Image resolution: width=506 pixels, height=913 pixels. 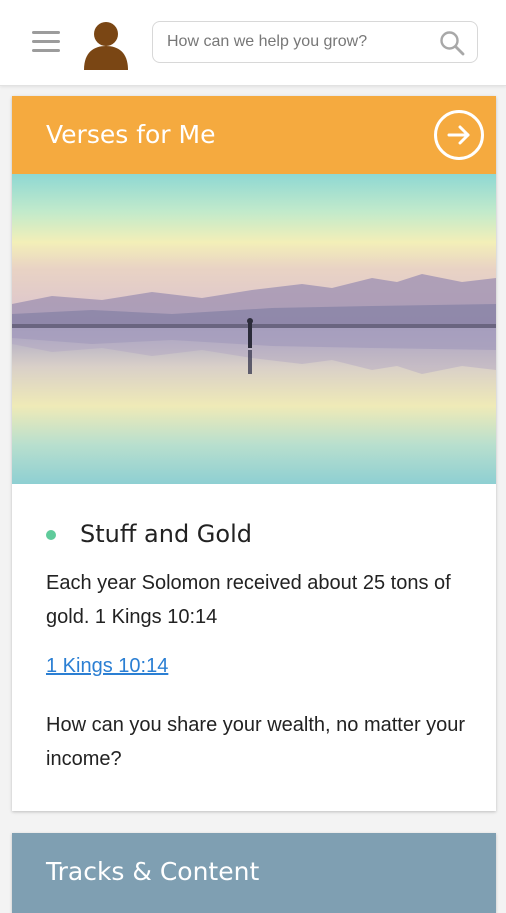 What do you see at coordinates (297, 42) in the screenshot?
I see `search-input` at bounding box center [297, 42].